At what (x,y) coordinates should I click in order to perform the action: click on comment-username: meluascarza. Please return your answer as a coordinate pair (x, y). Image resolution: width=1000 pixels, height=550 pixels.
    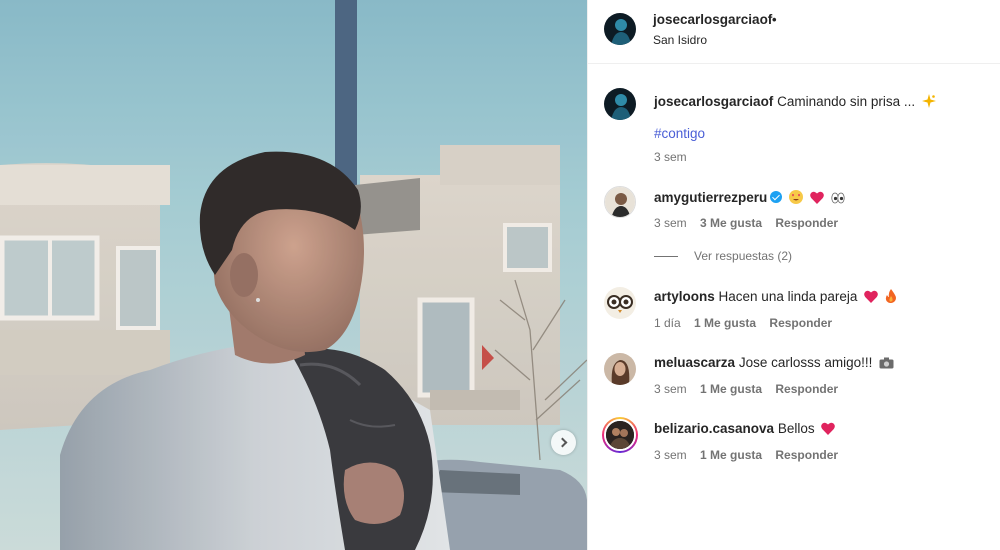
    Looking at the image, I should click on (694, 362).